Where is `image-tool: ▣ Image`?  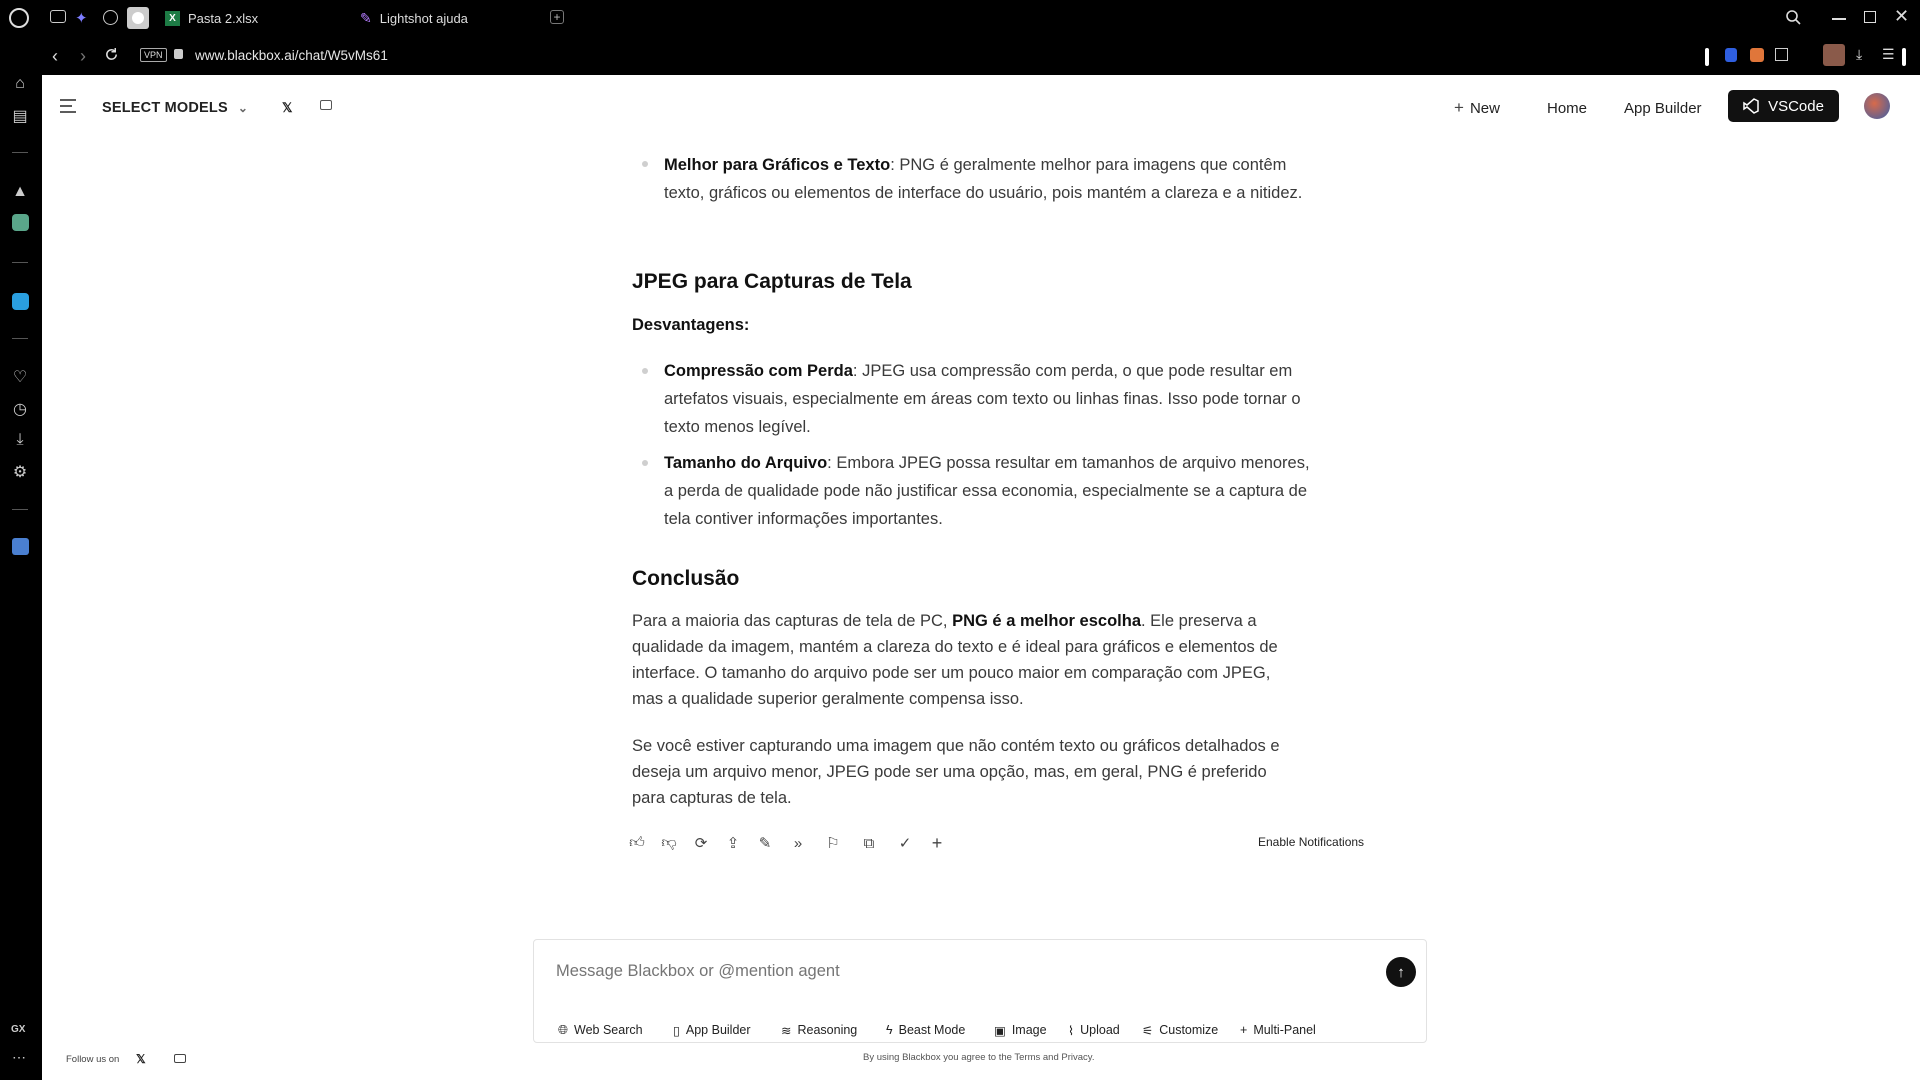
image-tool: ▣ Image is located at coordinates (1020, 1030).